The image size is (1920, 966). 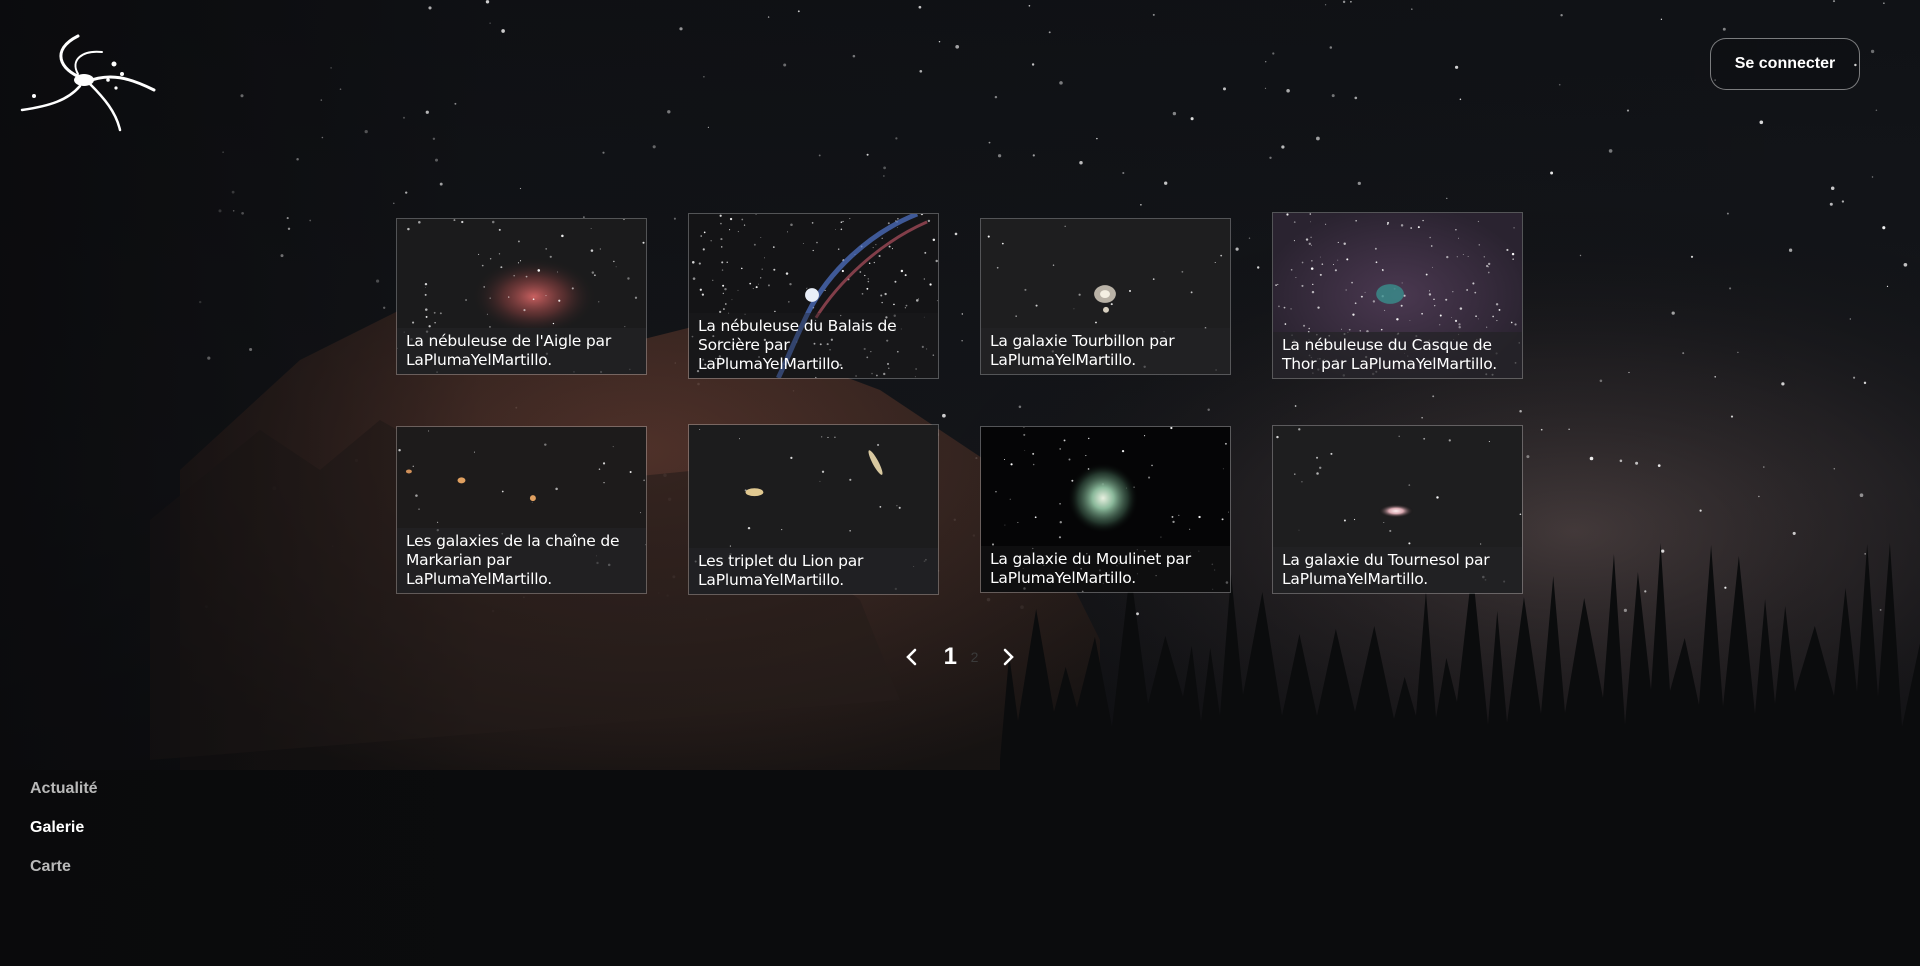 I want to click on next-page-number: 2, so click(x=975, y=657).